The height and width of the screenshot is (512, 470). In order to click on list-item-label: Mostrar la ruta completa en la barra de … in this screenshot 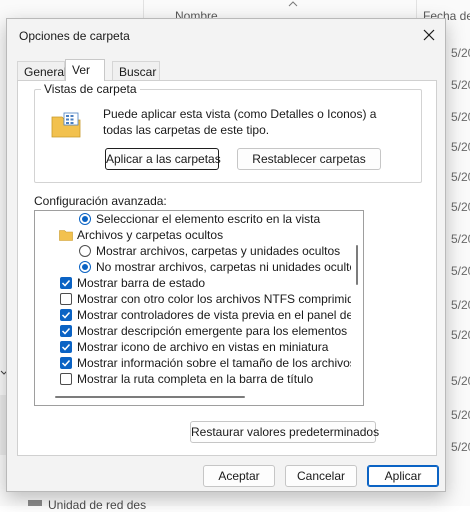, I will do `click(195, 379)`.